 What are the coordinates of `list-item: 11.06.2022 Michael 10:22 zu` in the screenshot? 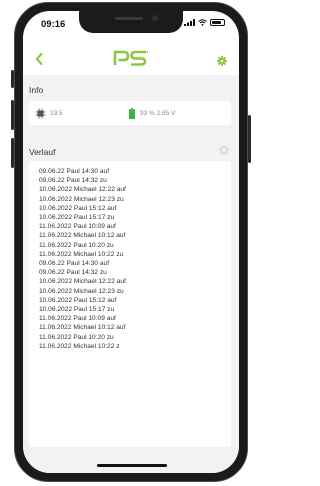 It's located at (81, 254).